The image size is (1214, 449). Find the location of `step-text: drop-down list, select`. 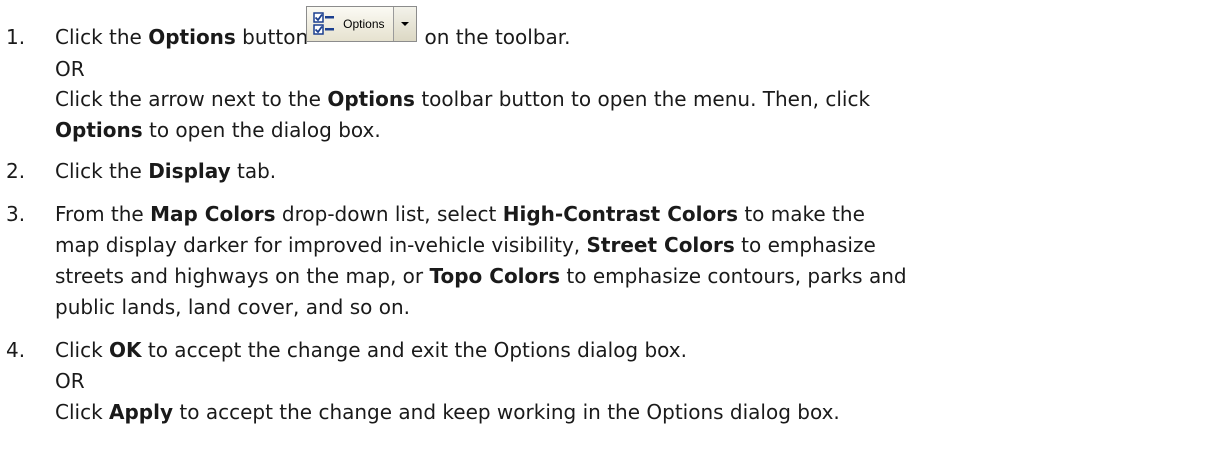

step-text: drop-down list, select is located at coordinates (389, 214).